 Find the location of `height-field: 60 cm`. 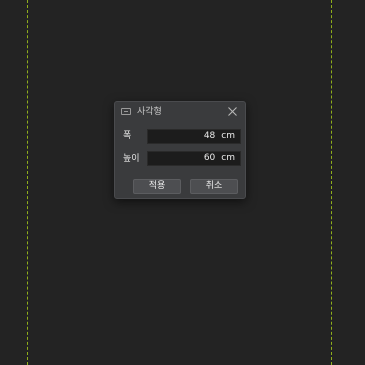

height-field: 60 cm is located at coordinates (194, 158).